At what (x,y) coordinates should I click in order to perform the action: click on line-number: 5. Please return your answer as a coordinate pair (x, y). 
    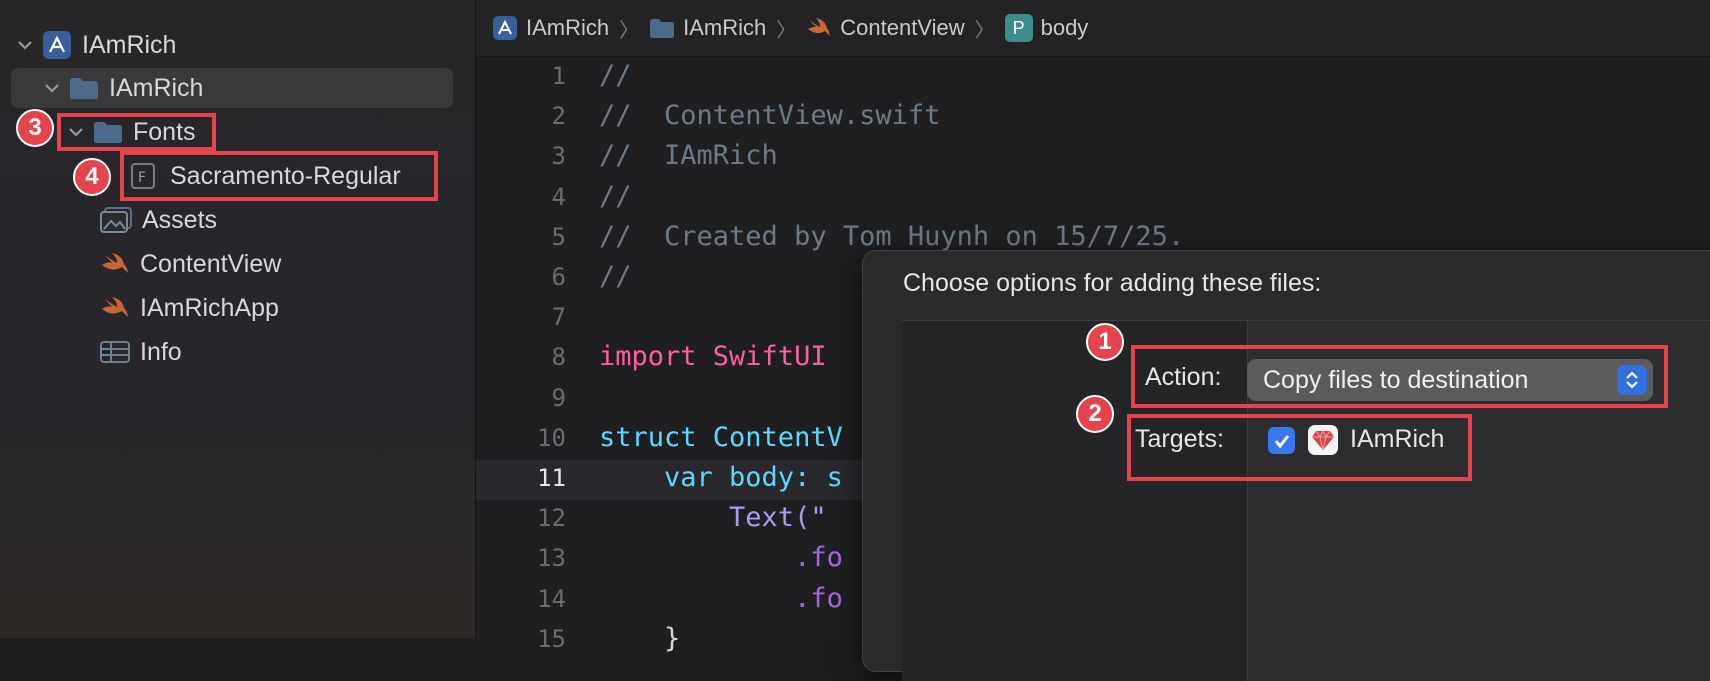
    Looking at the image, I should click on (558, 236).